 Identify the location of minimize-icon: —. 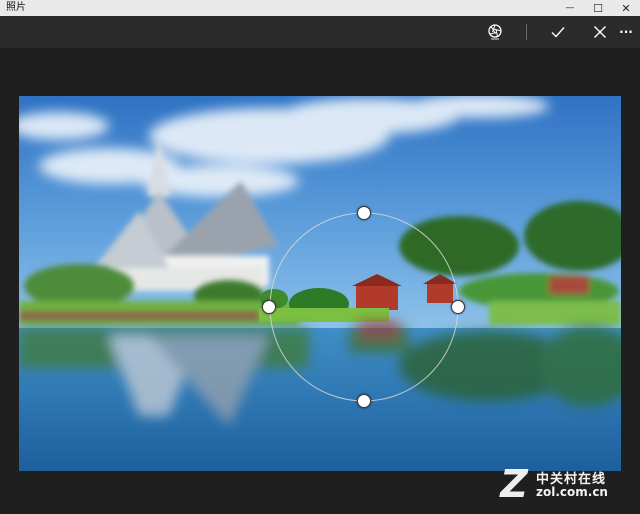
(570, 8).